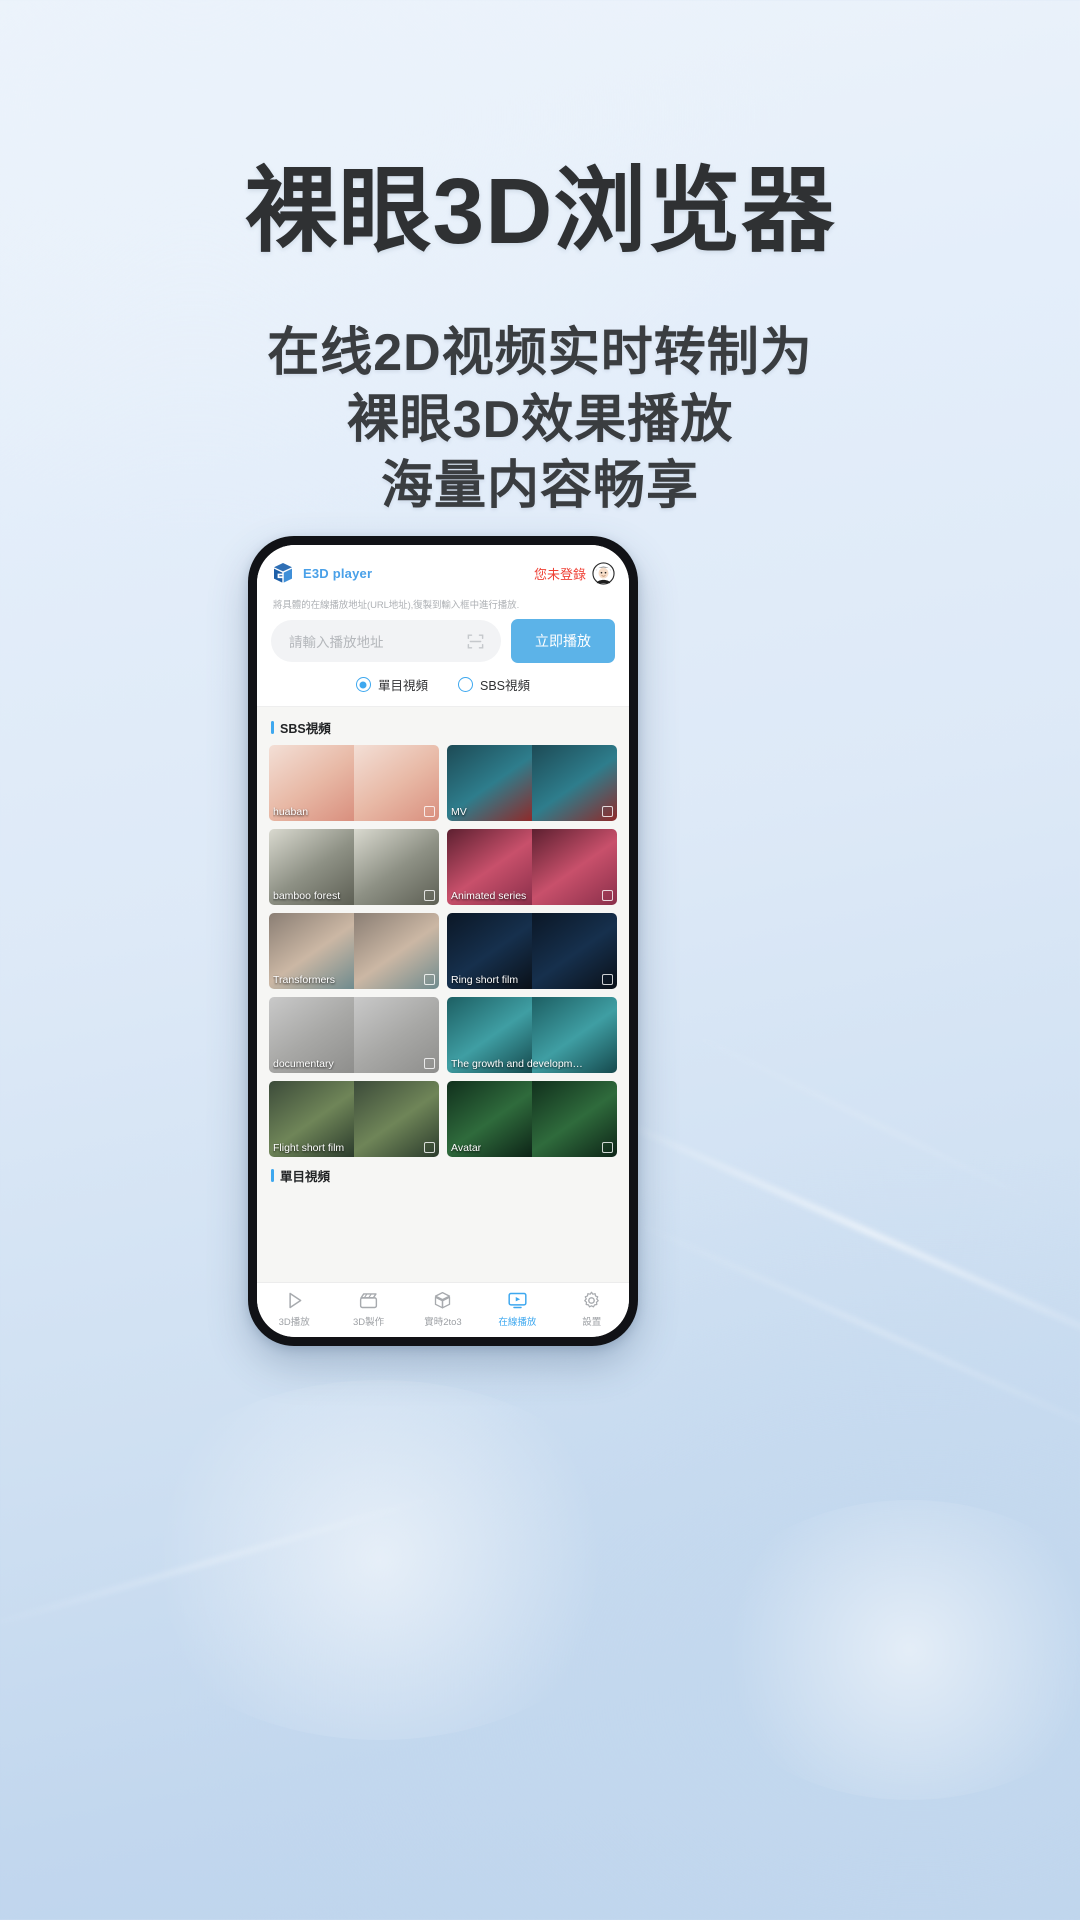 The image size is (1080, 1920). I want to click on search-input: 請輸入播放地址, so click(386, 641).